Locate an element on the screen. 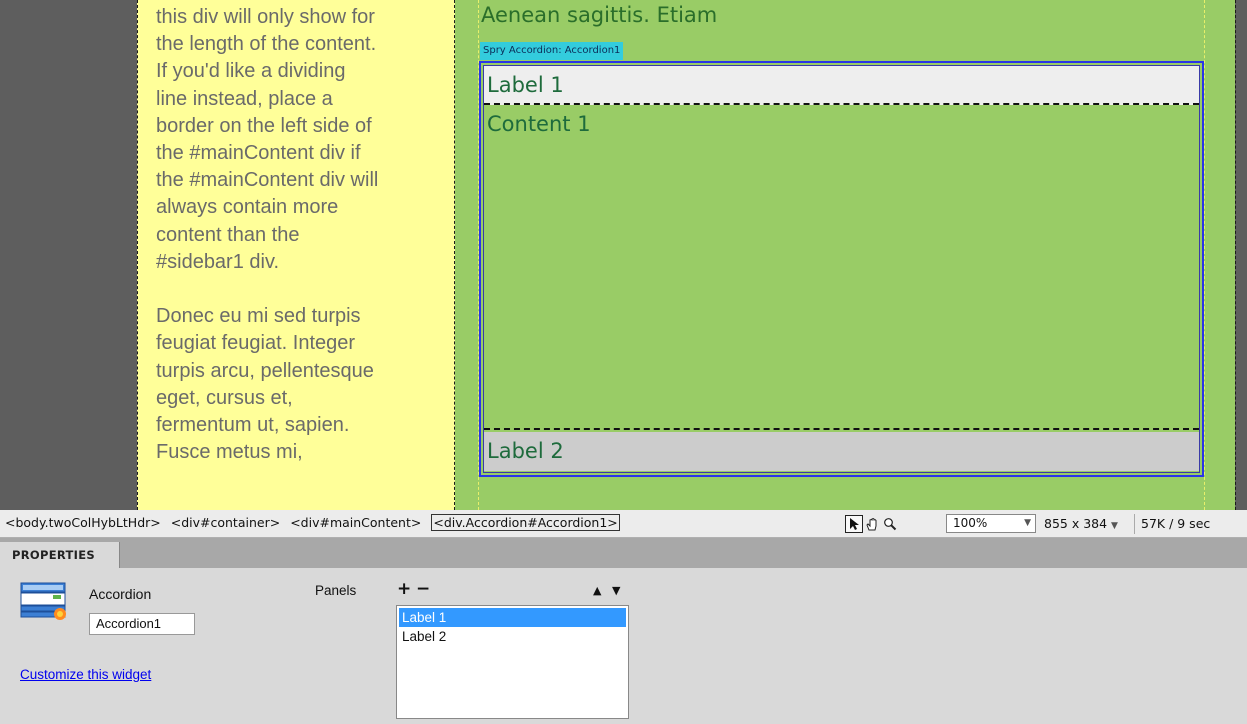  accordion-tab-label-1: Label 1 is located at coordinates (841, 85).